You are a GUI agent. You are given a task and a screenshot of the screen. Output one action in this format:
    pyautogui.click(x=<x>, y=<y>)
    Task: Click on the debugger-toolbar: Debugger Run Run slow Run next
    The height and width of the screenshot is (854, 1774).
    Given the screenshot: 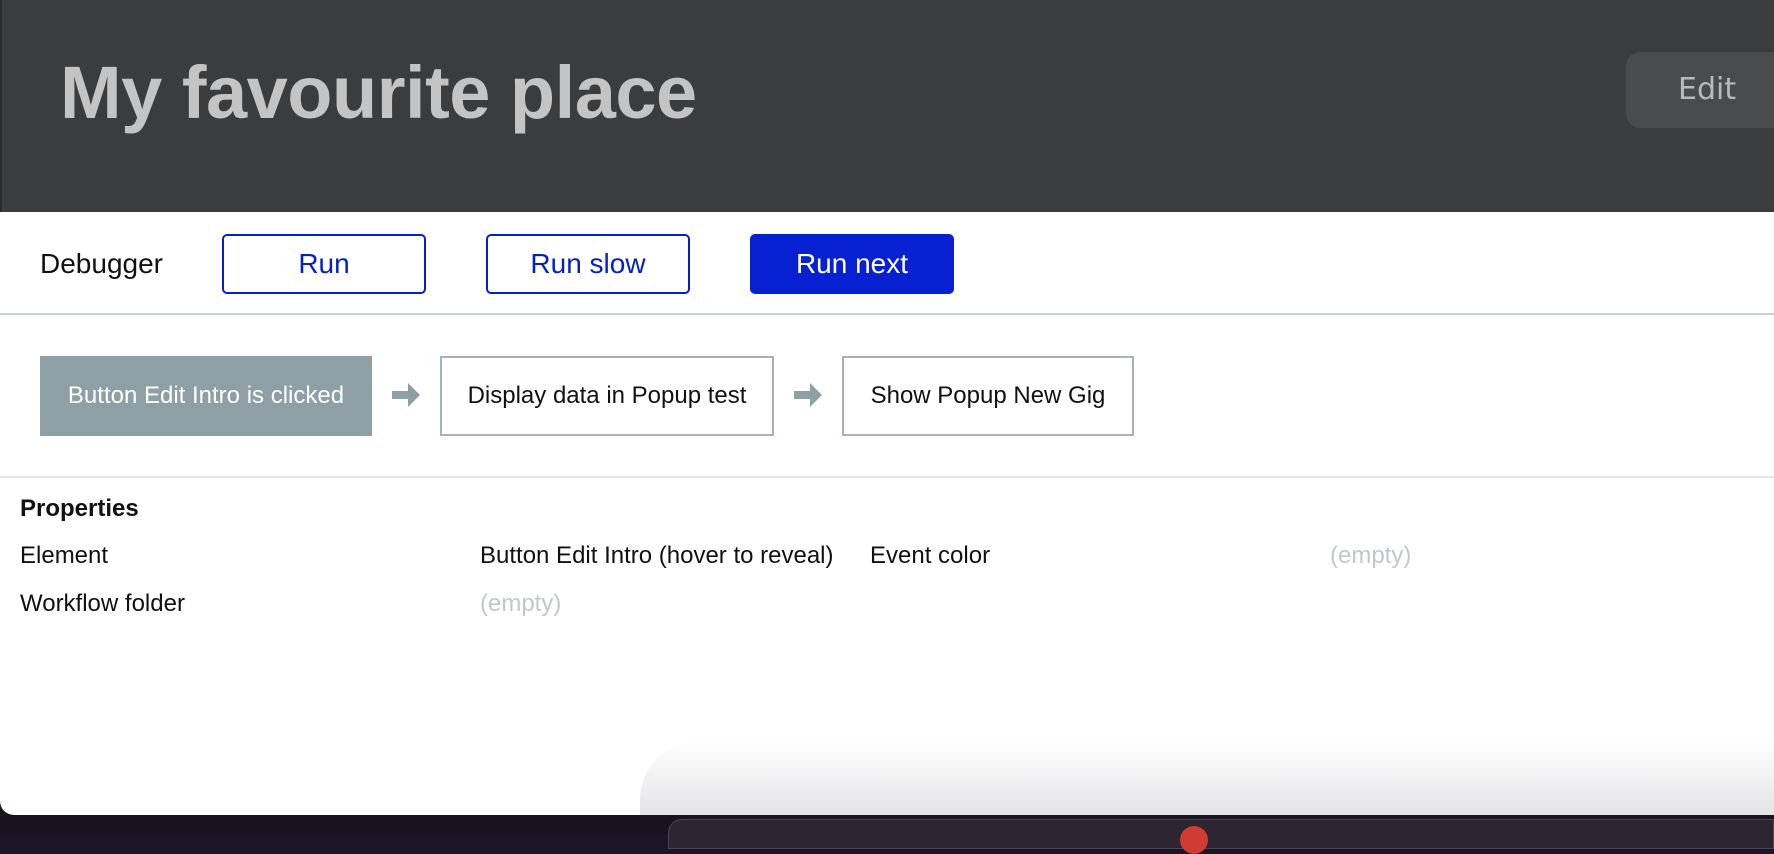 What is the action you would take?
    pyautogui.click(x=887, y=263)
    